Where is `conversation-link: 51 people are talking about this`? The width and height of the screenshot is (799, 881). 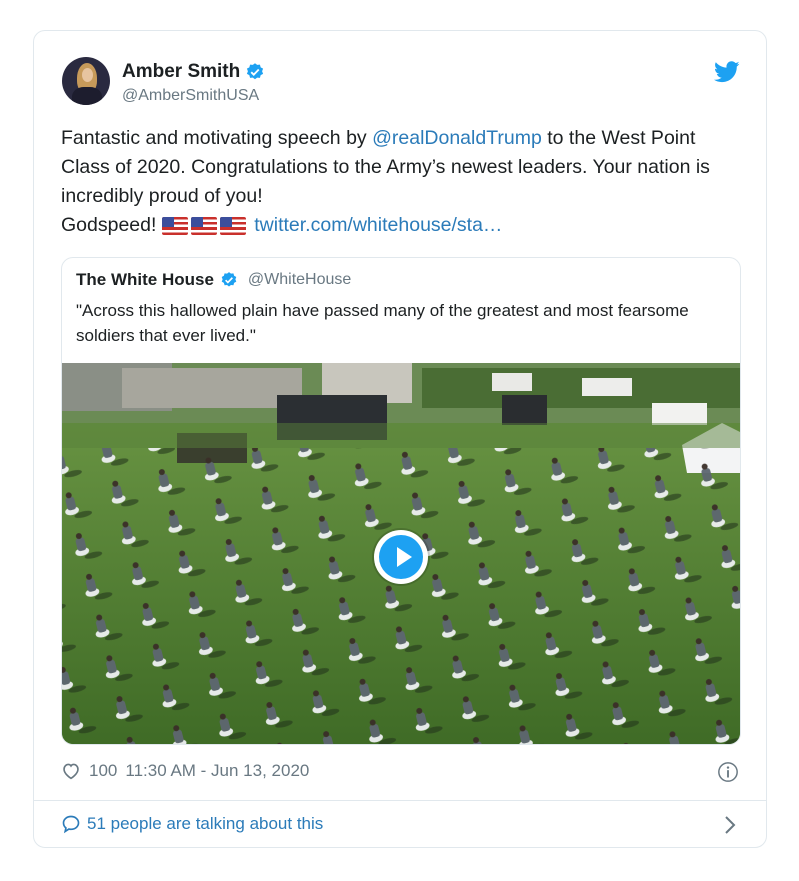
conversation-link: 51 people are talking about this is located at coordinates (192, 824).